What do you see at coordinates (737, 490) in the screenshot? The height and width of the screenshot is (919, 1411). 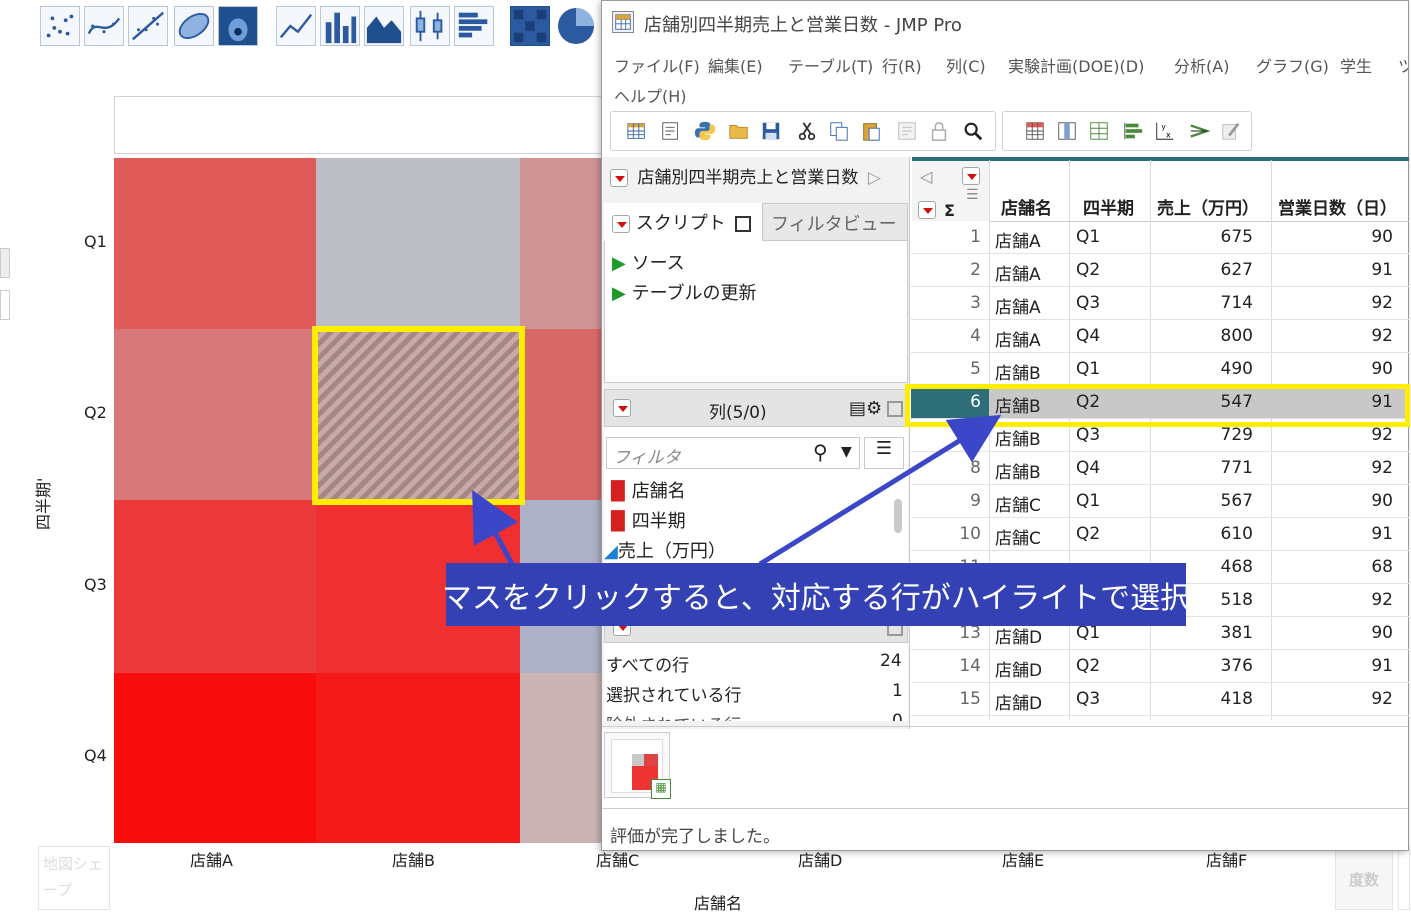 I see `callout-arrows` at bounding box center [737, 490].